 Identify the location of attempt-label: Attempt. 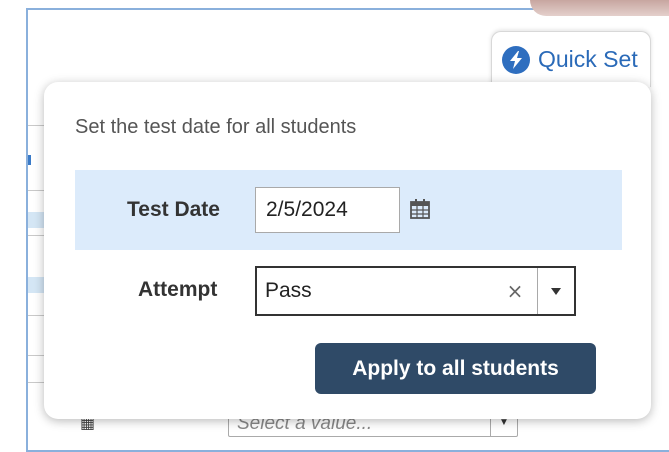
(178, 289).